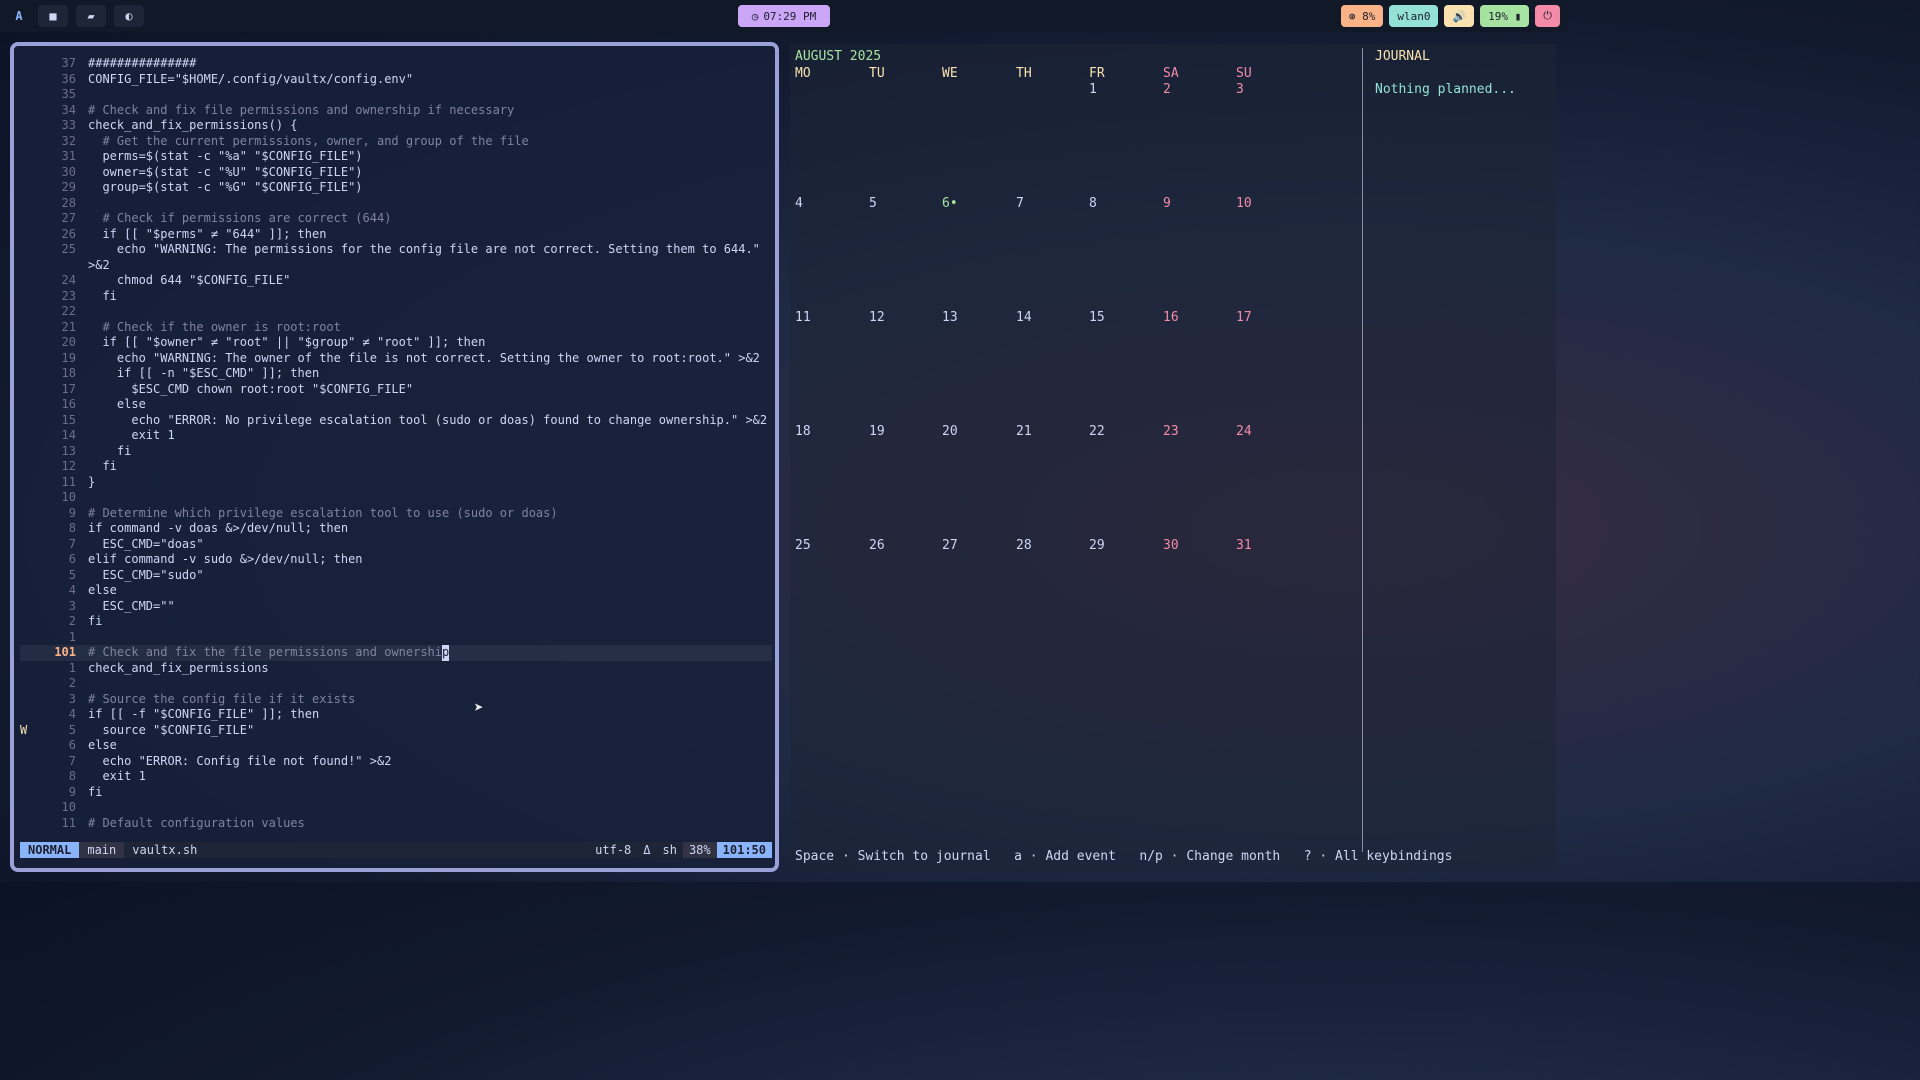 This screenshot has width=1920, height=1080. What do you see at coordinates (1167, 89) in the screenshot?
I see `calendar-day: 2` at bounding box center [1167, 89].